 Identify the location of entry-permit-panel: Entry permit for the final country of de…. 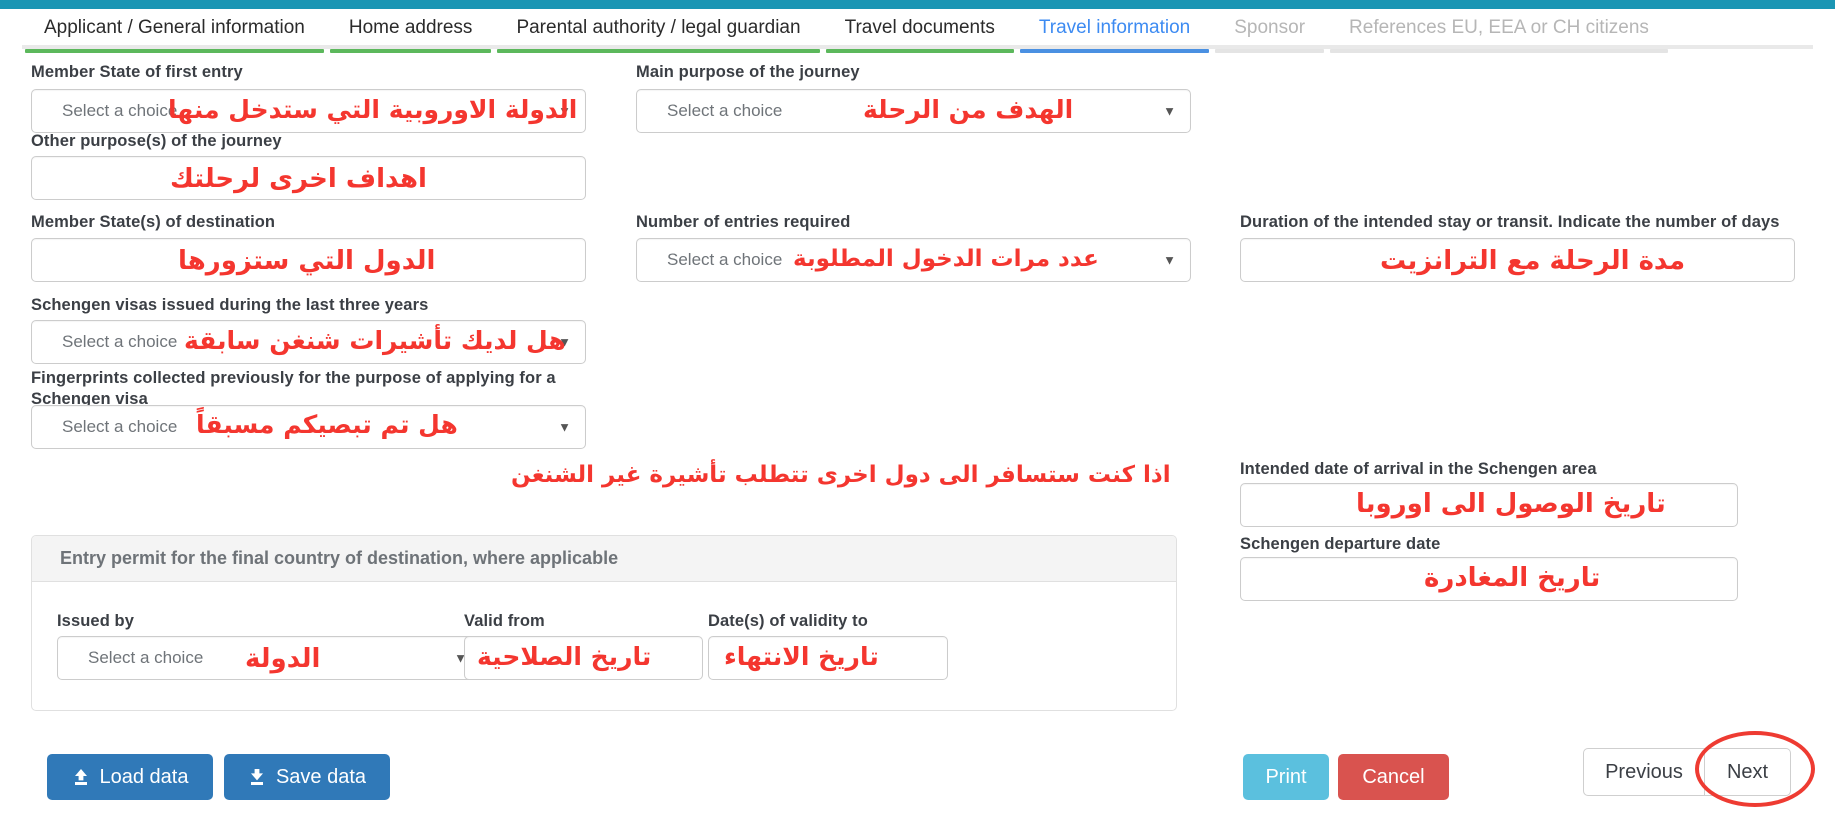
(604, 623).